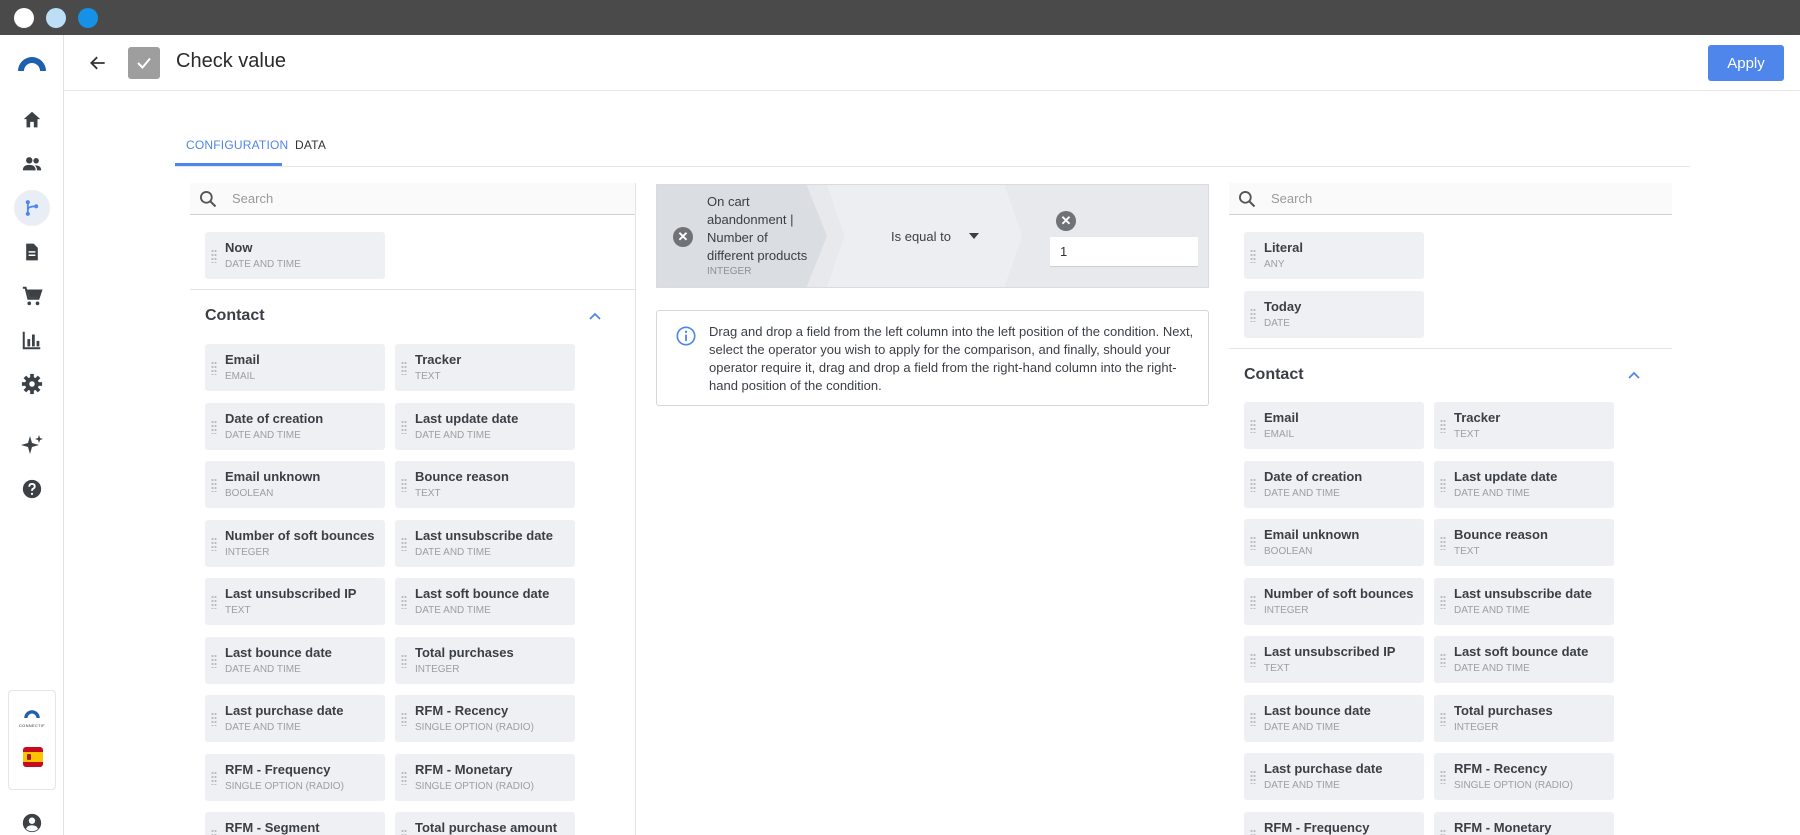 The width and height of the screenshot is (1800, 835). I want to click on window-close-dot, so click(24, 18).